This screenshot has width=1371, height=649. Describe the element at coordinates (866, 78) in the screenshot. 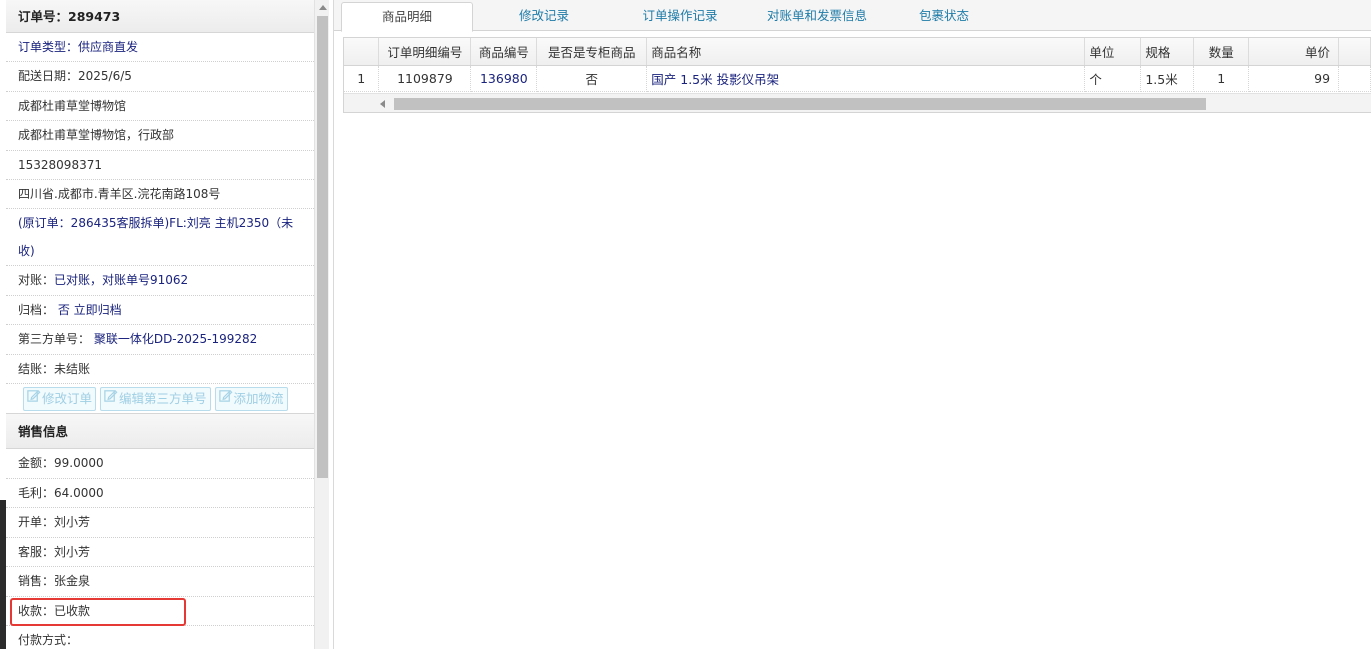

I see `product-name-link: 国产 1.5米 投影仪吊架` at that location.